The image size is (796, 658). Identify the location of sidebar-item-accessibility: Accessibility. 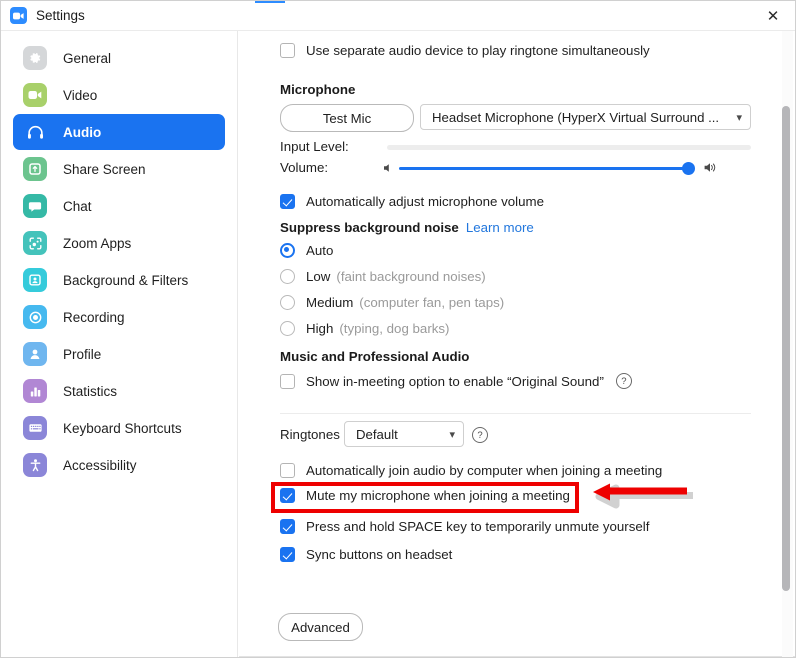
(119, 465).